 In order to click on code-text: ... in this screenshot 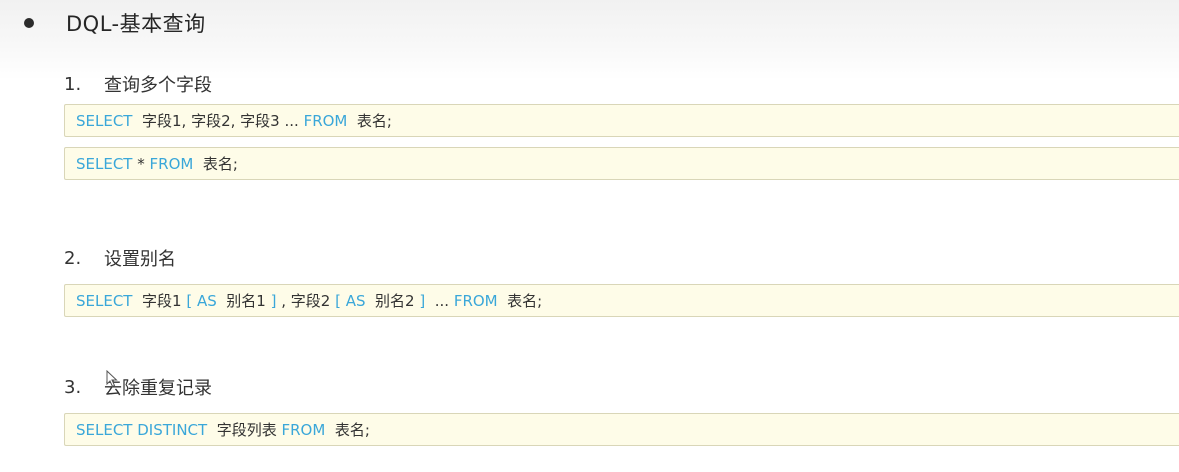, I will do `click(439, 300)`.